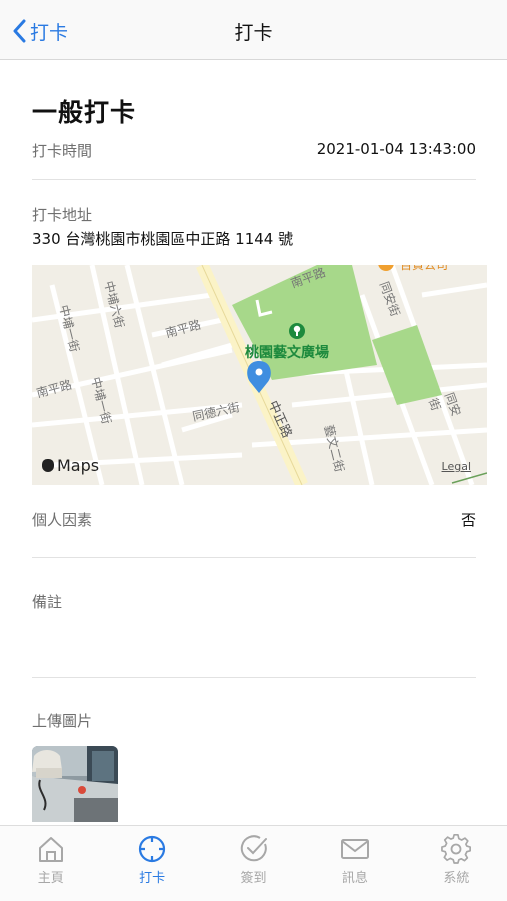  I want to click on uploaded-photo-thumbnail, so click(75, 784).